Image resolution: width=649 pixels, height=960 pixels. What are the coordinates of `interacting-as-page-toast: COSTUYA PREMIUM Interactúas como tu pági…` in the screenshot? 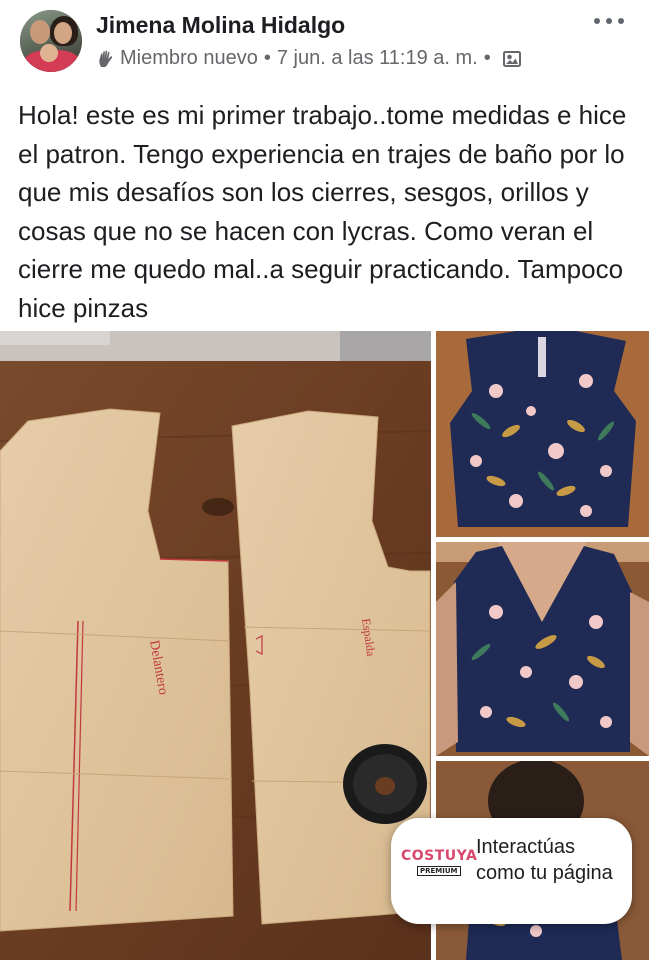 It's located at (511, 871).